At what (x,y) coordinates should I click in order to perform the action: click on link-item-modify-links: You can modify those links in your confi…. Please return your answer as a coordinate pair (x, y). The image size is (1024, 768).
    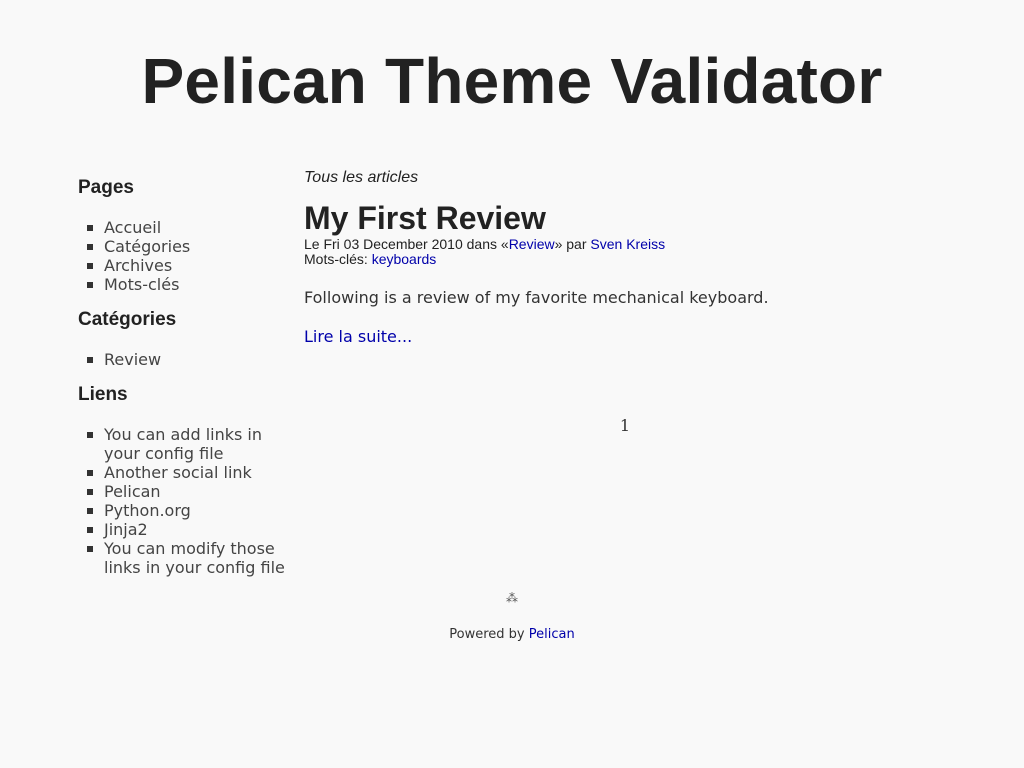
    Looking at the image, I should click on (192, 558).